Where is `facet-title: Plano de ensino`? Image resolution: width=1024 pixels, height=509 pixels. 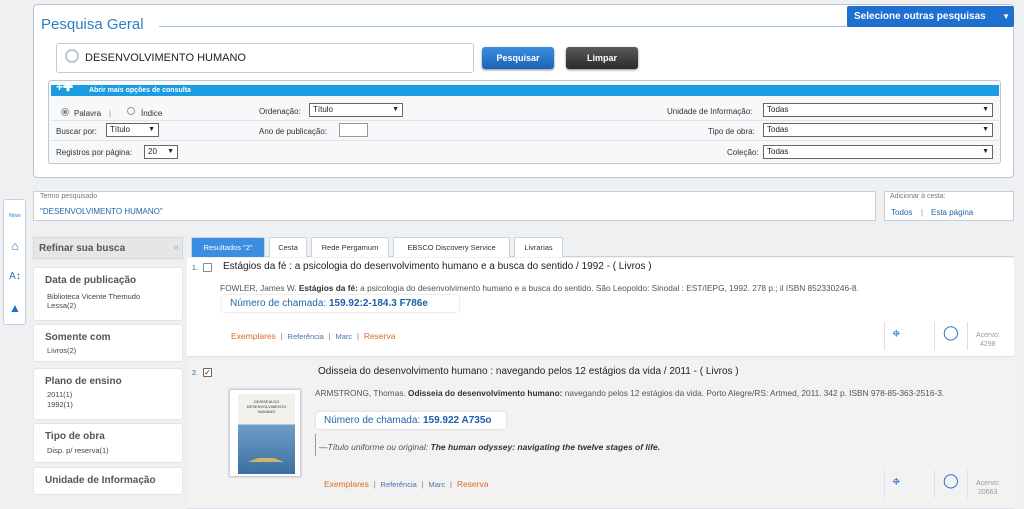 facet-title: Plano de ensino is located at coordinates (83, 381).